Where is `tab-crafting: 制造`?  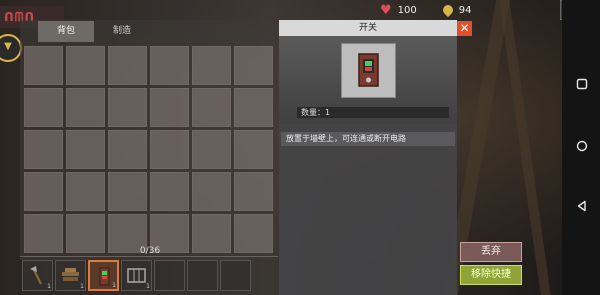 tab-crafting: 制造 is located at coordinates (122, 31).